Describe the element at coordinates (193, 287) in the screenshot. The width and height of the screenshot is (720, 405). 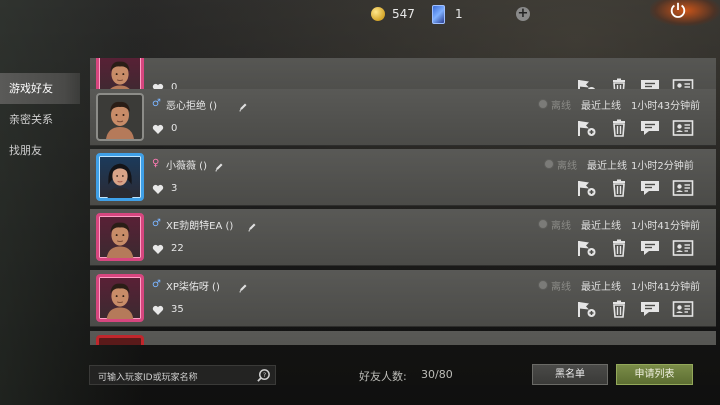
I see `friend-name: XP柒佑呀 ()` at that location.